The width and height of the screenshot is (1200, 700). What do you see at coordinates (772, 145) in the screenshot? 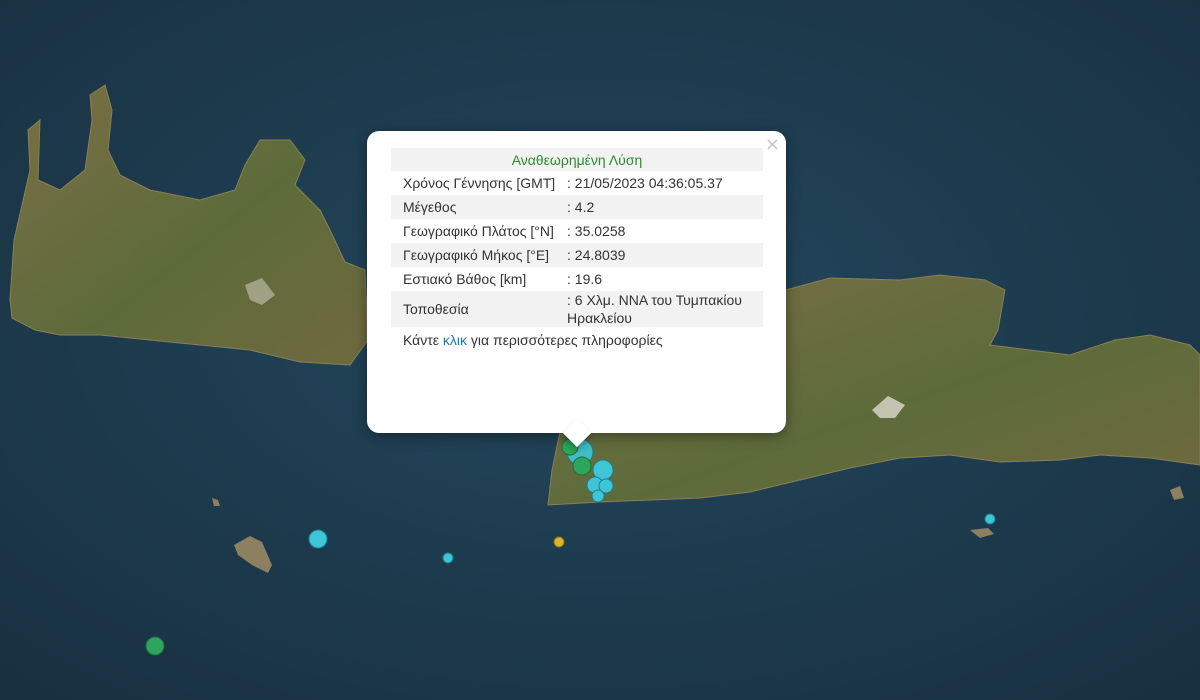
I see `close-icon: ×` at bounding box center [772, 145].